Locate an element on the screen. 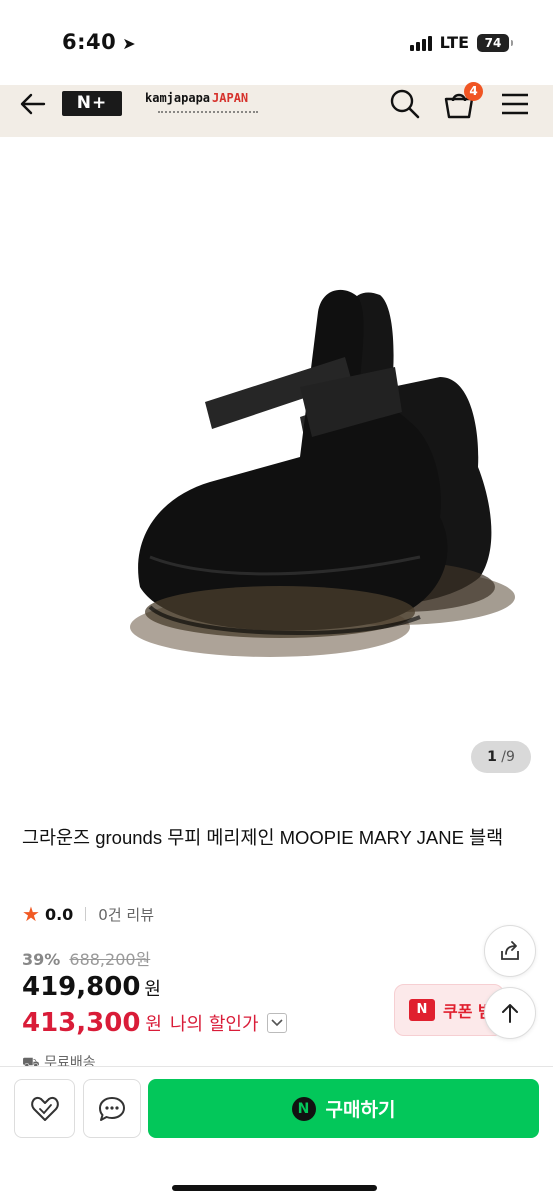  chevron-down-icon is located at coordinates (276, 1023).